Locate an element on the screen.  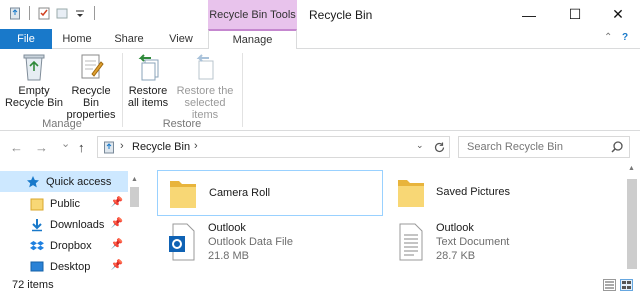
file-item-saved-pictures: Saved Pictures is located at coordinates (500, 193).